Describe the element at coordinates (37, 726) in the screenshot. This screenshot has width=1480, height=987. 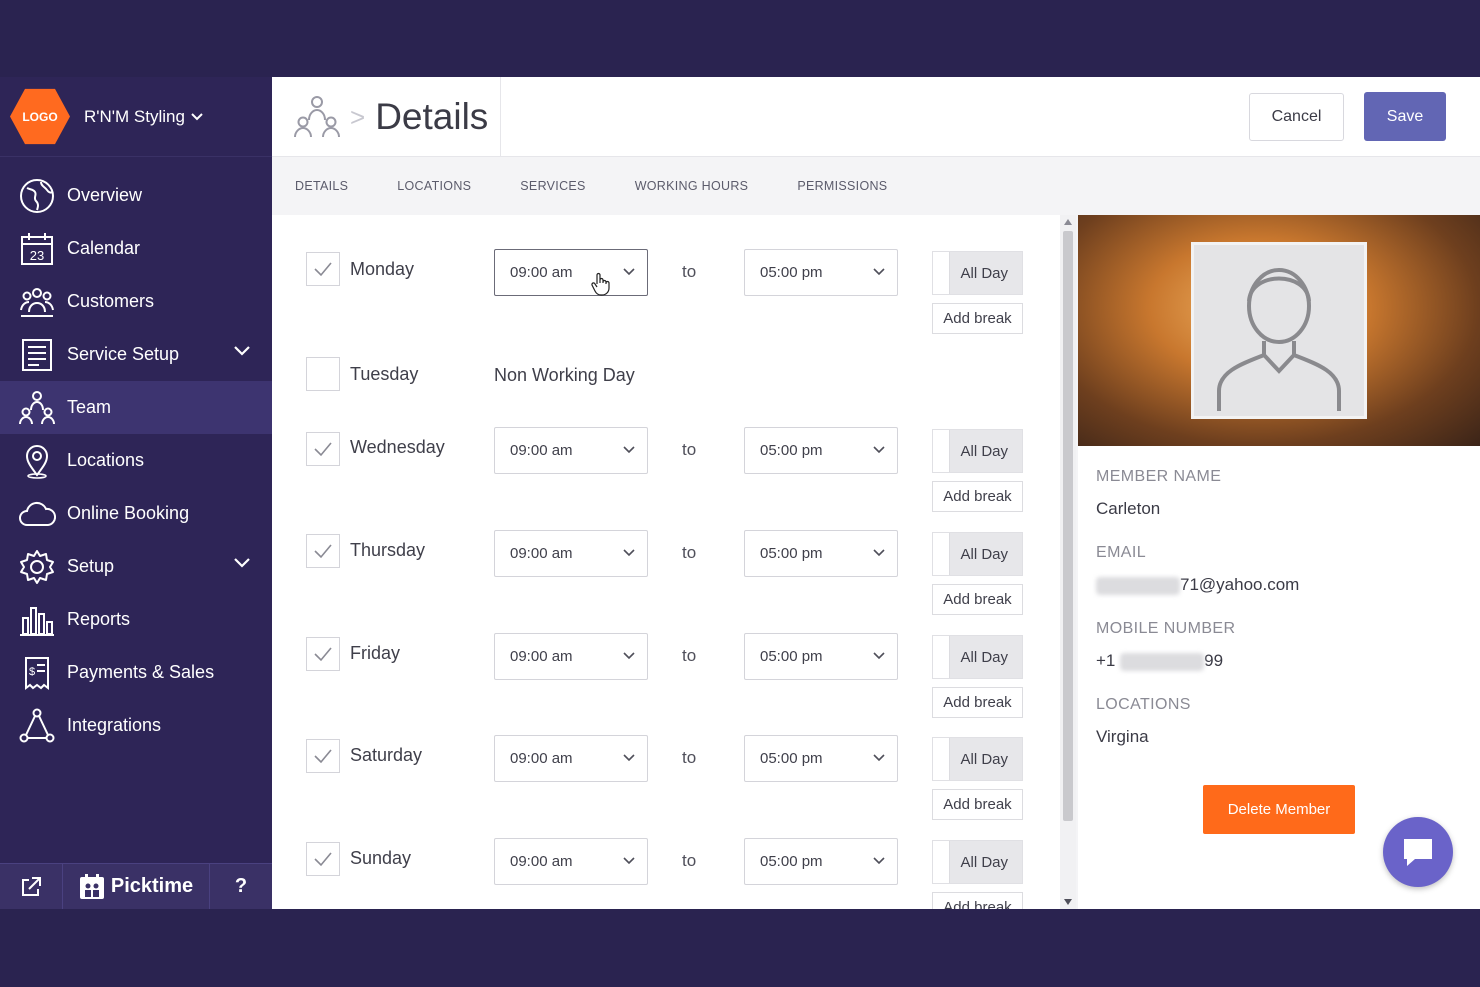
I see `integrations-icon` at that location.